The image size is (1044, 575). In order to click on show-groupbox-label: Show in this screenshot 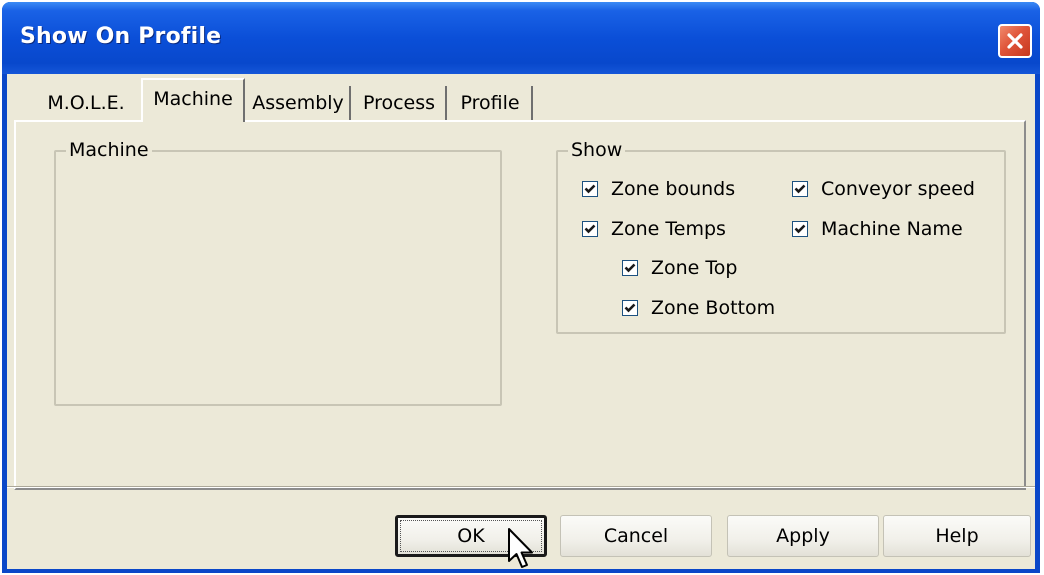, I will do `click(597, 150)`.